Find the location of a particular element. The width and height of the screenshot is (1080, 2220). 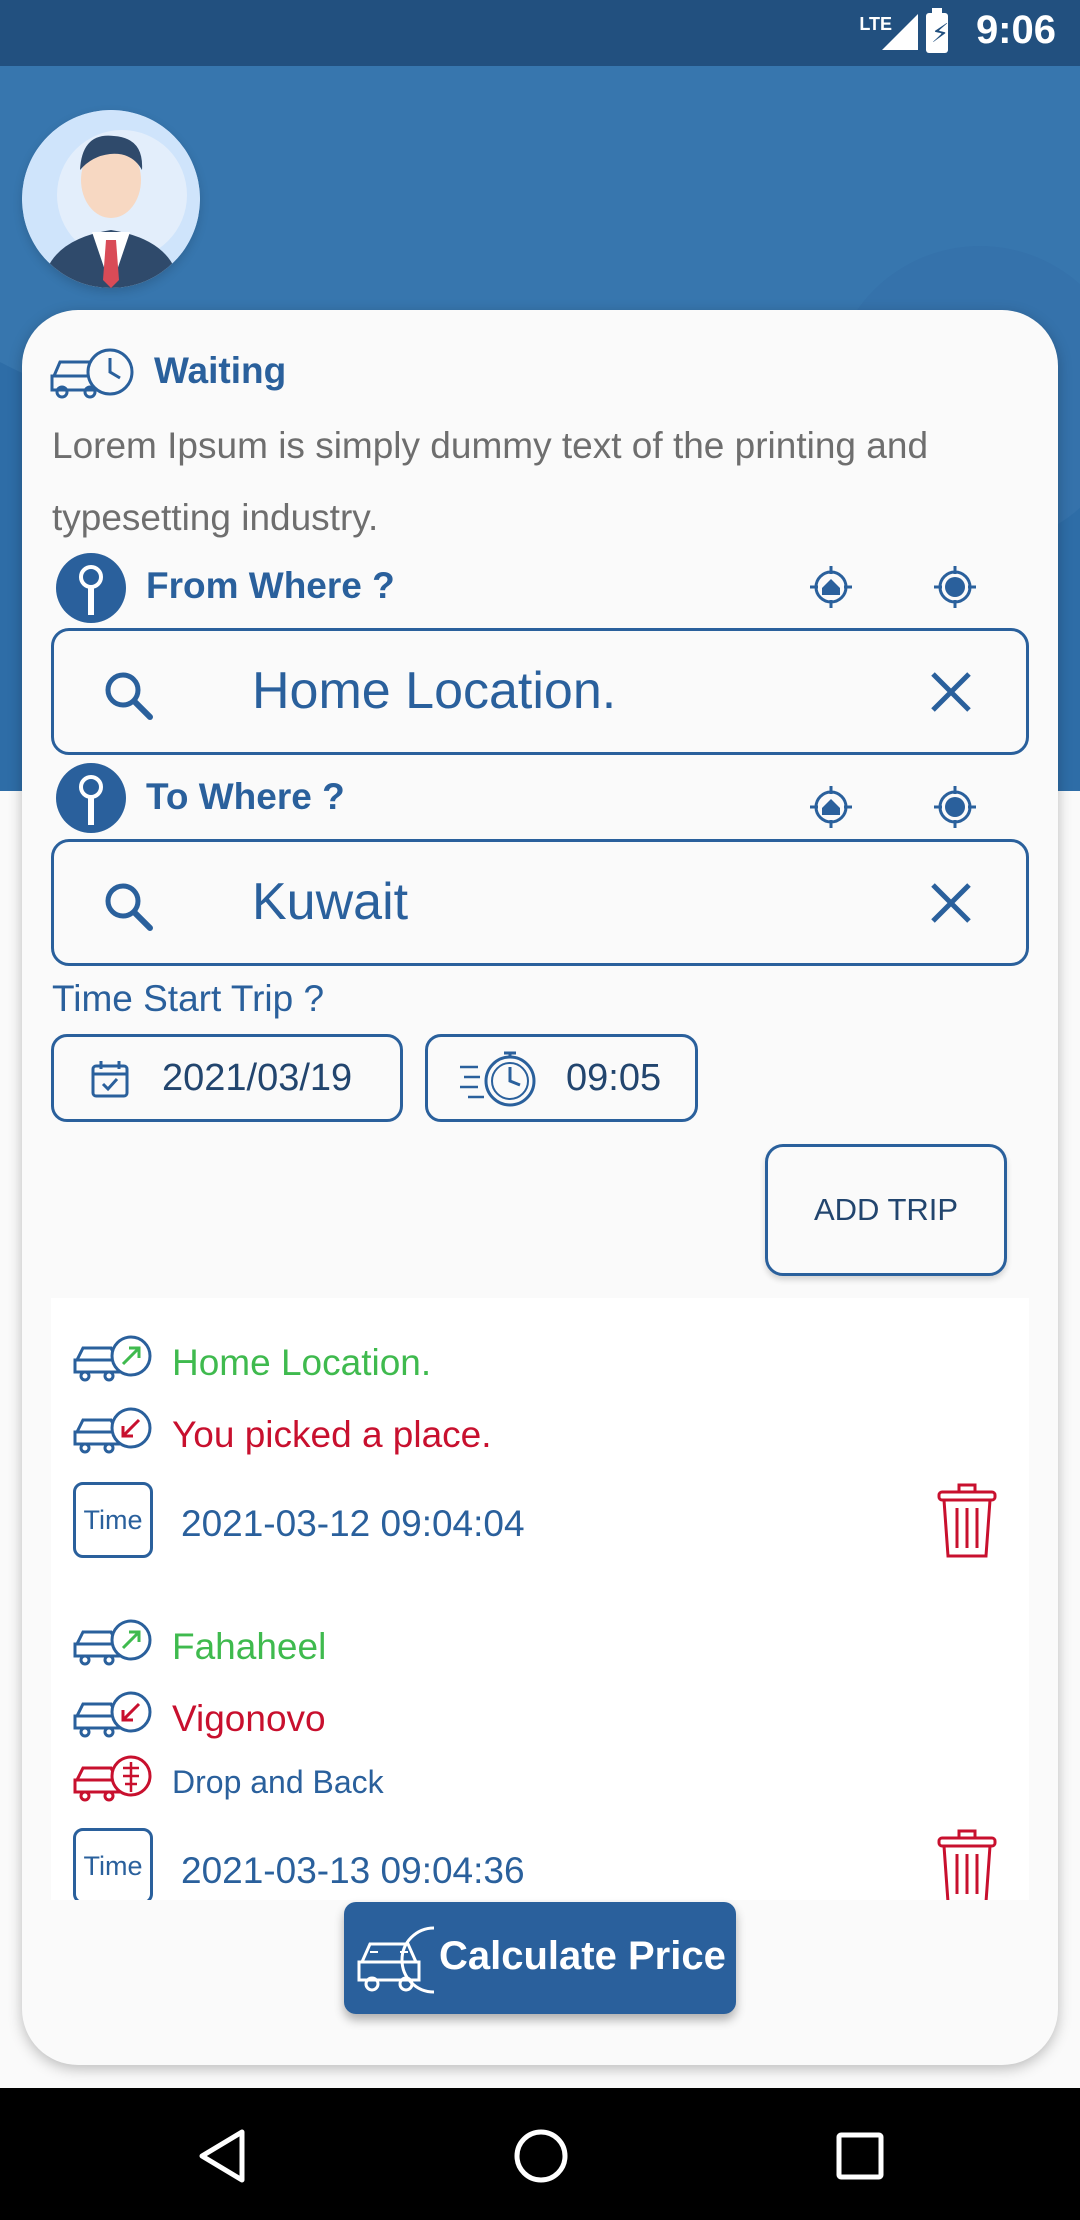

trip-from: Fahaheel is located at coordinates (249, 1646).